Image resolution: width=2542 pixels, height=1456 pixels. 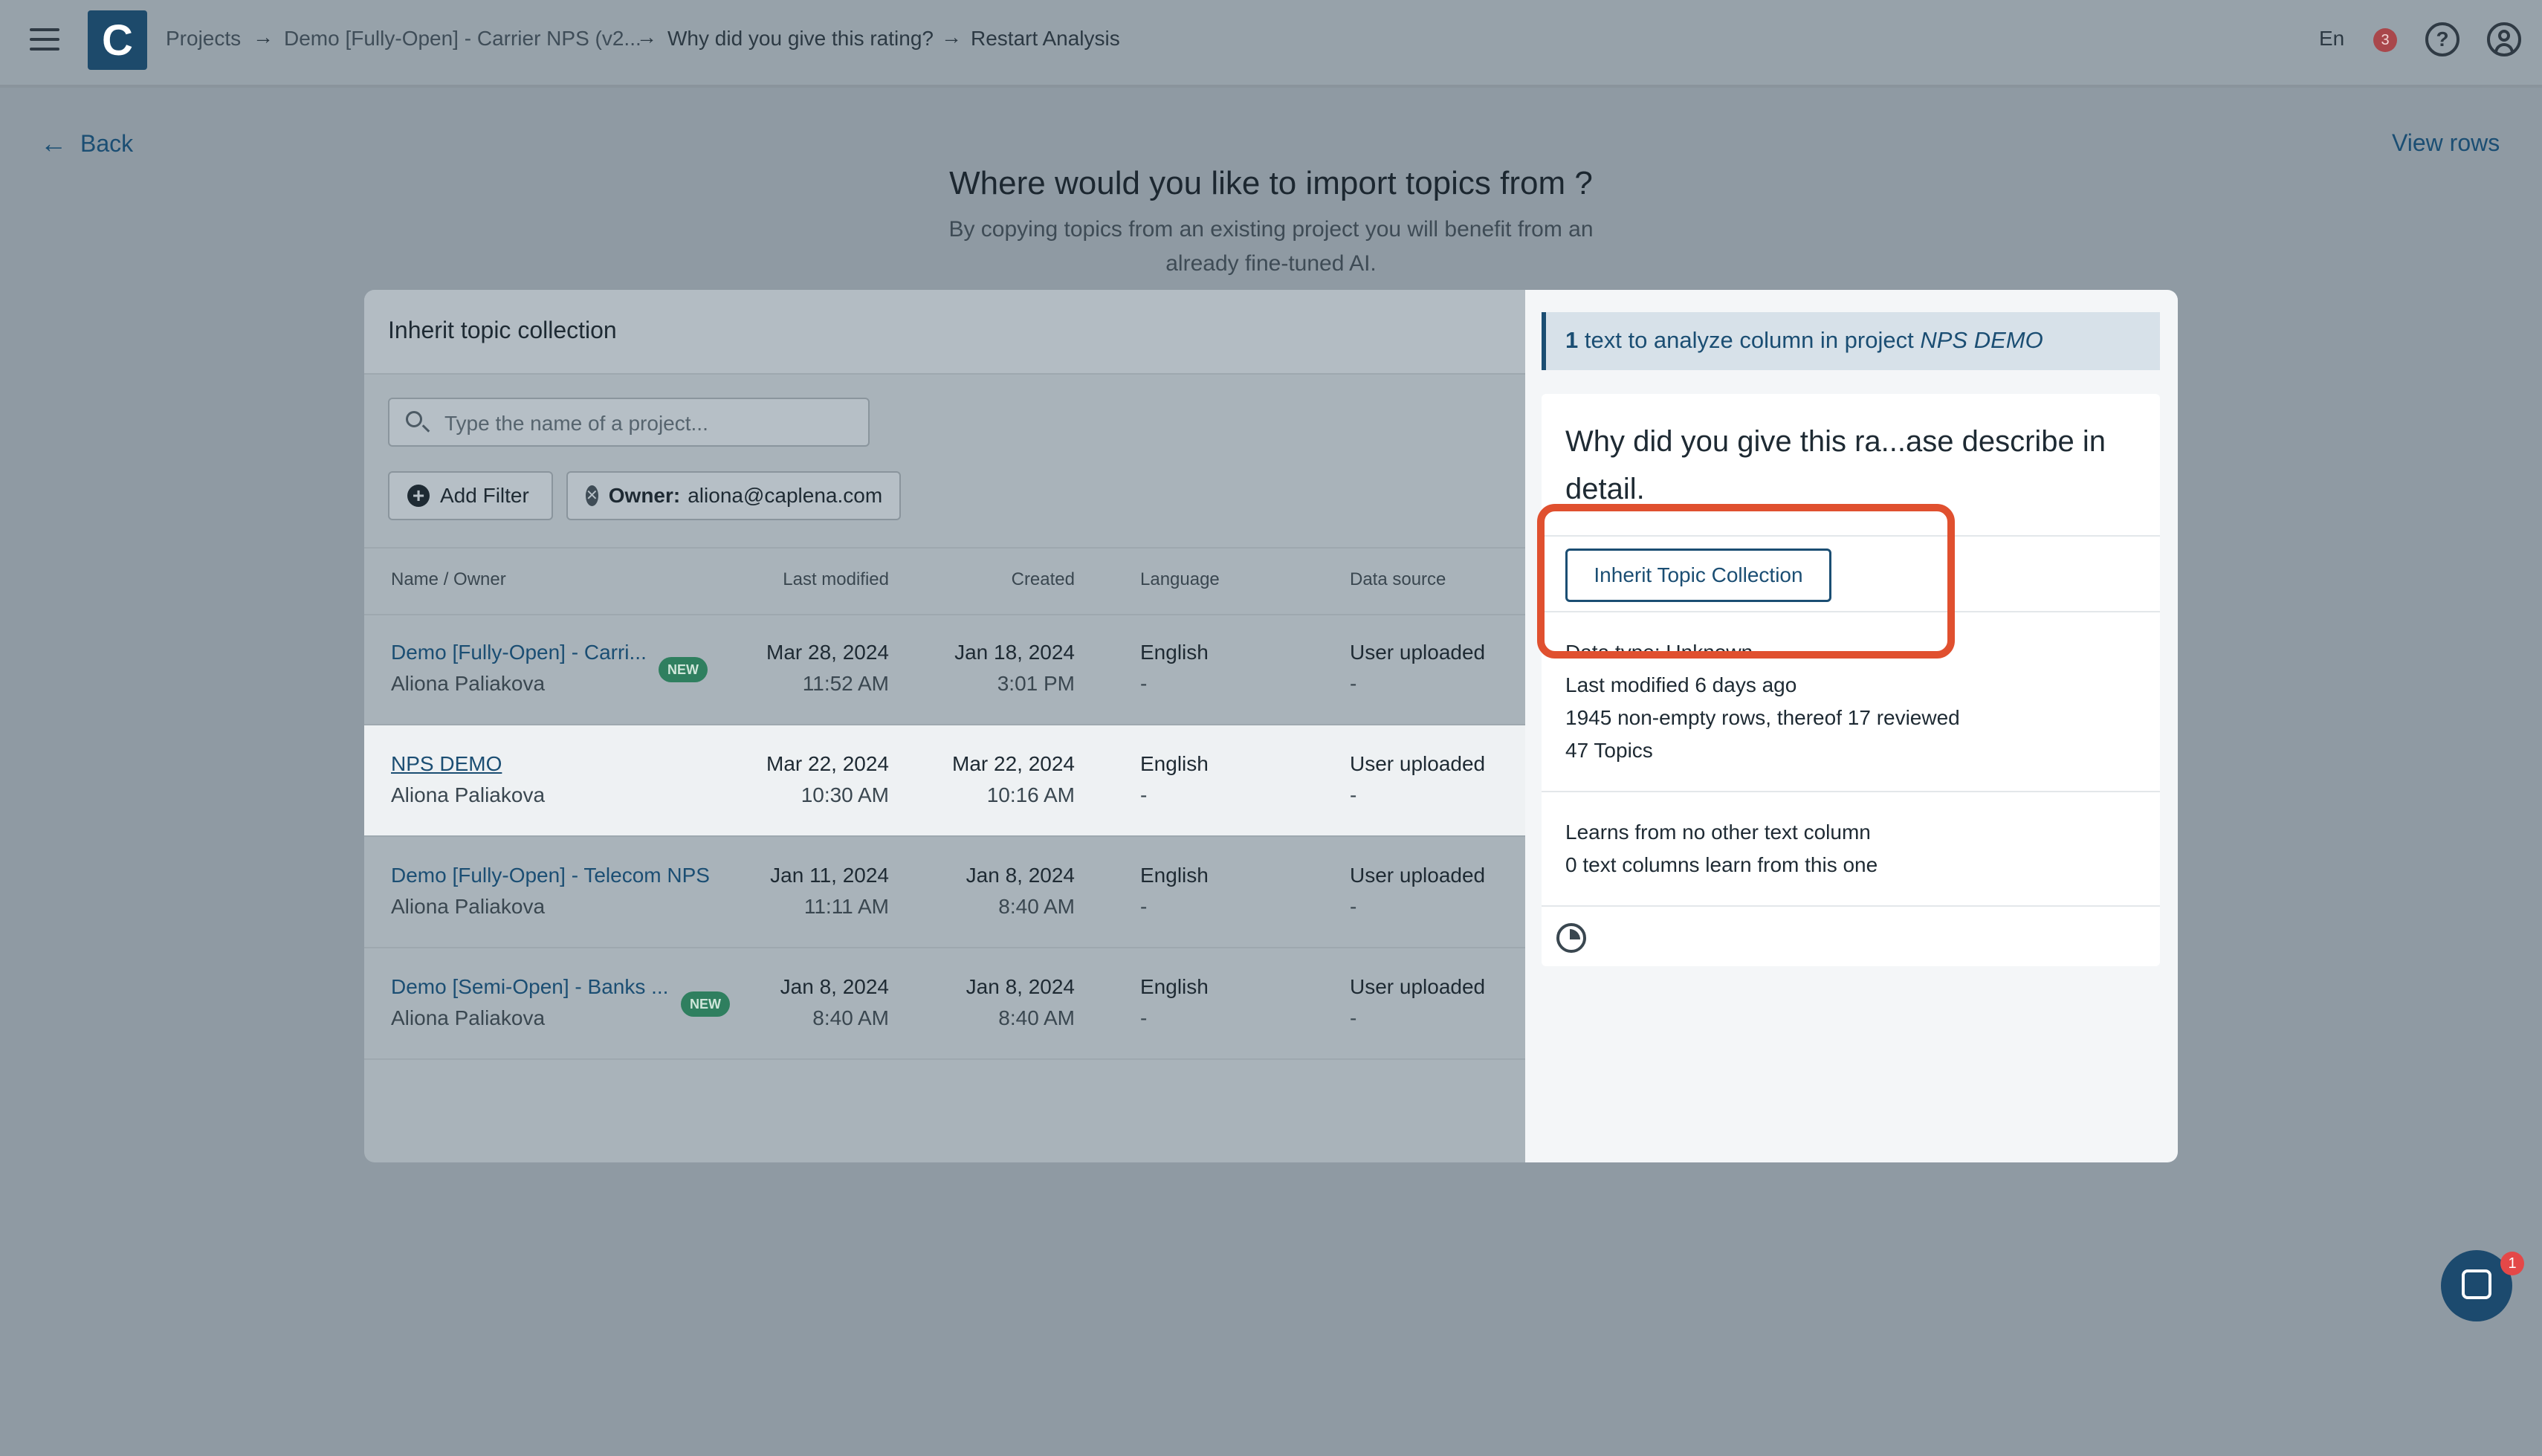 What do you see at coordinates (816, 580) in the screenshot?
I see `column-header-modified: Last modified` at bounding box center [816, 580].